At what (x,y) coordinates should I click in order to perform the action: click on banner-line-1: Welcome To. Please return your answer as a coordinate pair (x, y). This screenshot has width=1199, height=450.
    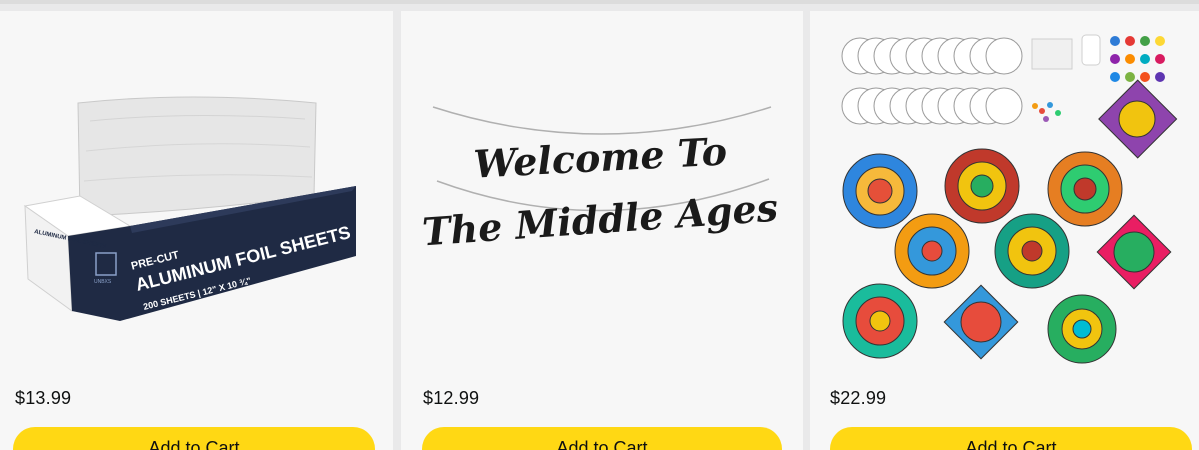
    Looking at the image, I should click on (601, 157).